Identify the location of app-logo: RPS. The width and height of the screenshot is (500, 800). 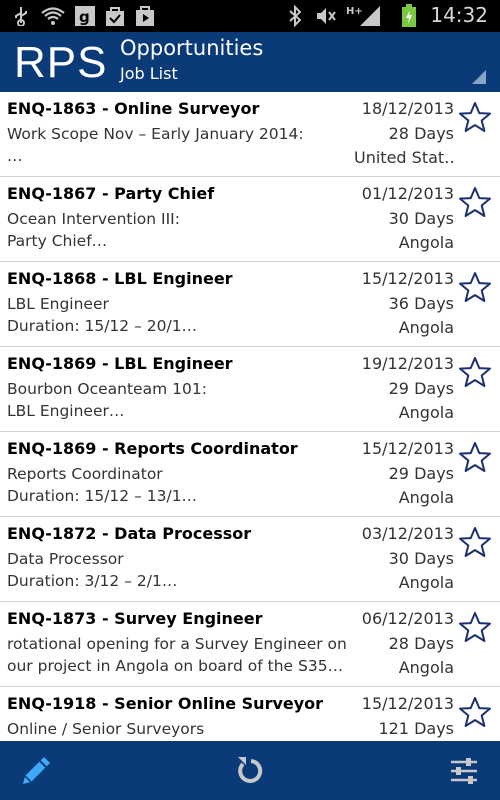
(60, 63).